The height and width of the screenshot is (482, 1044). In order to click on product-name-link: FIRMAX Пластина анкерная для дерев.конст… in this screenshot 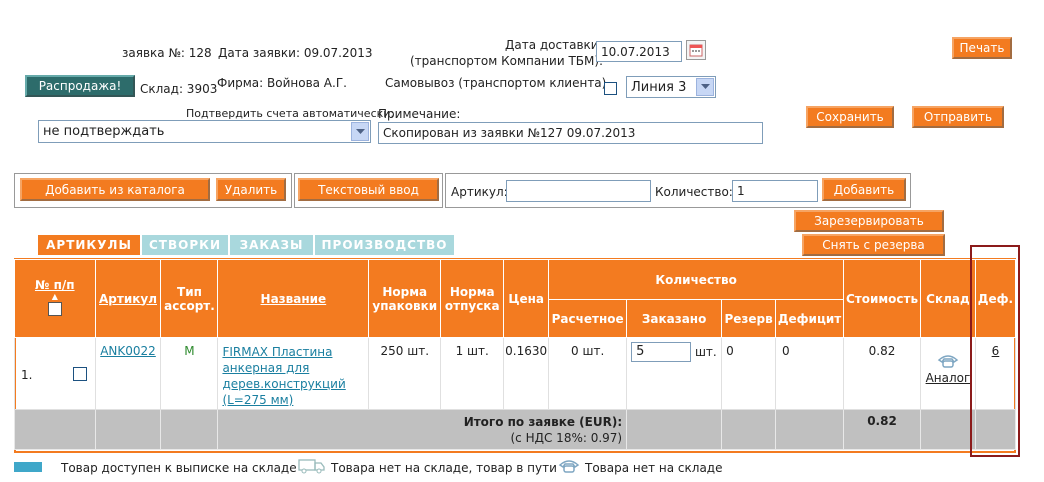, I will do `click(283, 376)`.